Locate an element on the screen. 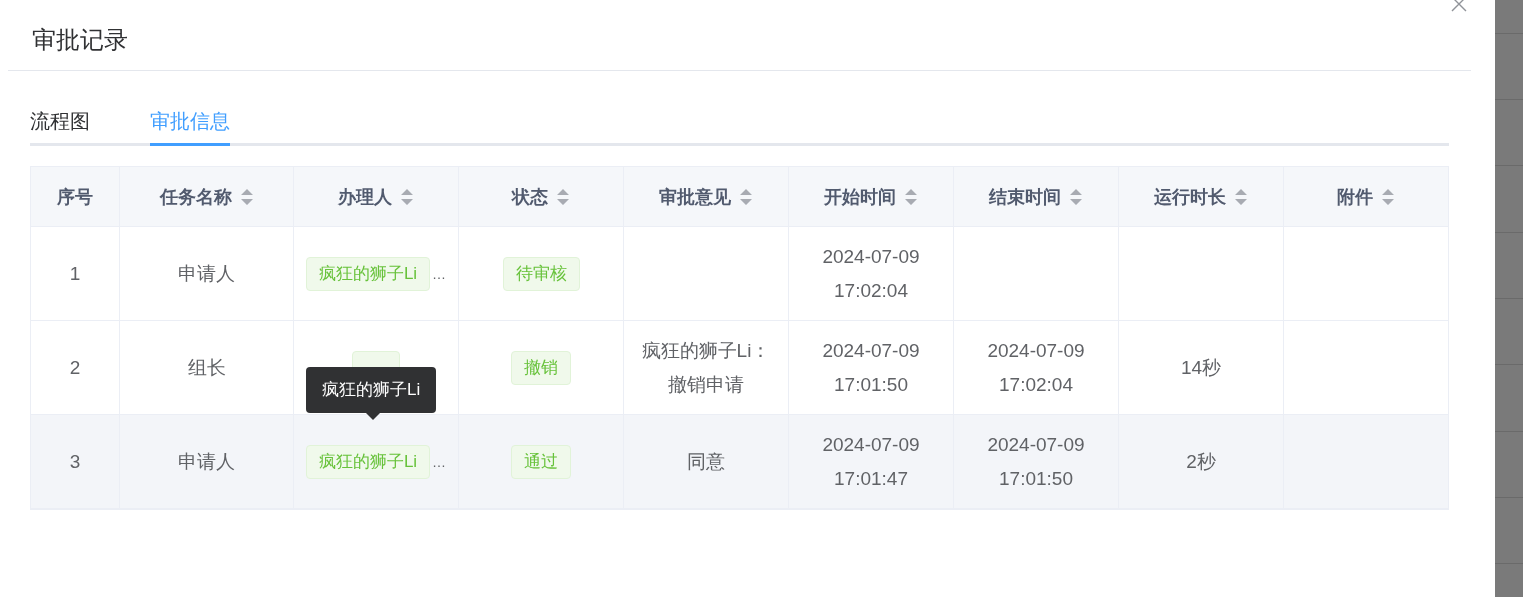 The height and width of the screenshot is (597, 1523). table-cell-text: 疯狂的狮子Li：撤销申请 is located at coordinates (706, 367).